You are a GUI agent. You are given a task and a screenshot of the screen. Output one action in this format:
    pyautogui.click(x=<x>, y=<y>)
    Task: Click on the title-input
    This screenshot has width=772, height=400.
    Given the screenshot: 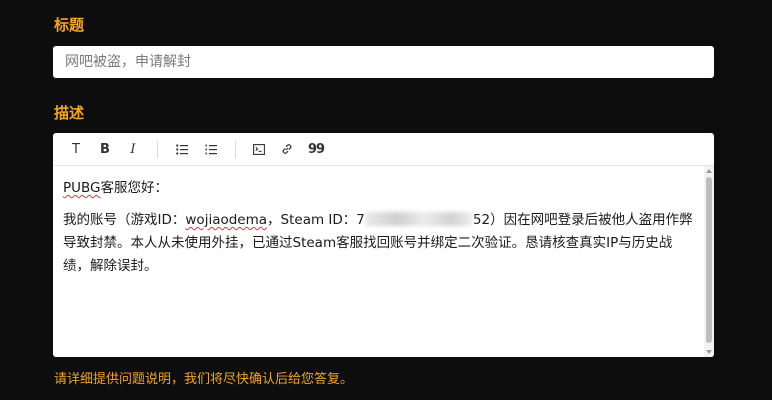 What is the action you would take?
    pyautogui.click(x=383, y=62)
    